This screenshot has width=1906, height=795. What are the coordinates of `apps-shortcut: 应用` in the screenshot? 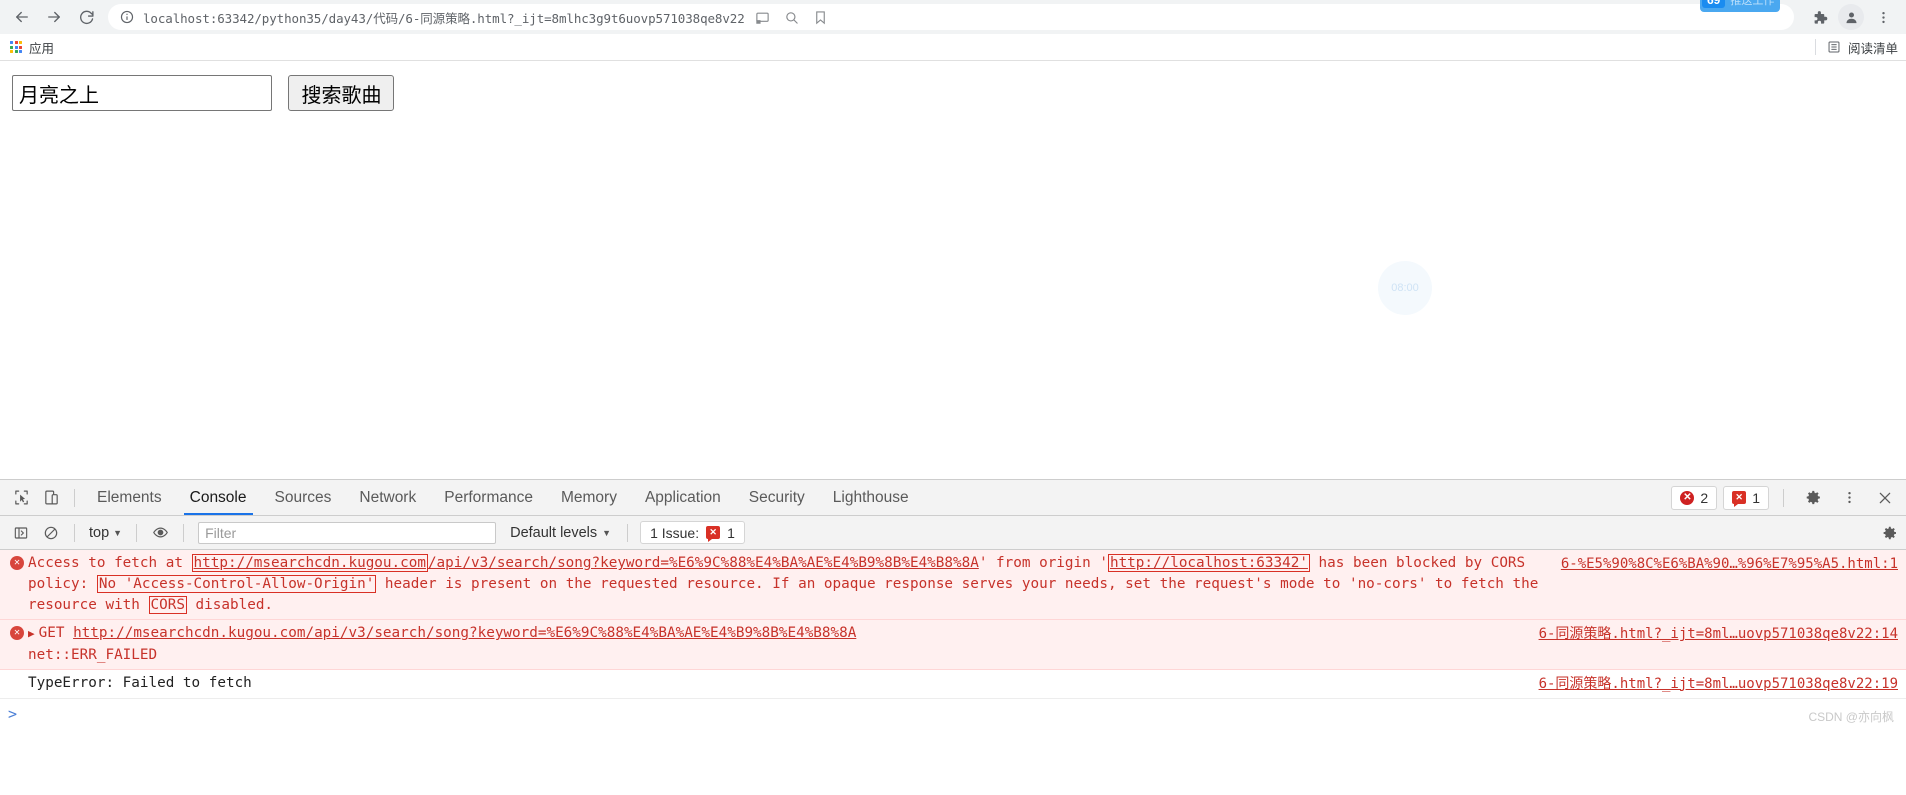 It's located at (32, 47).